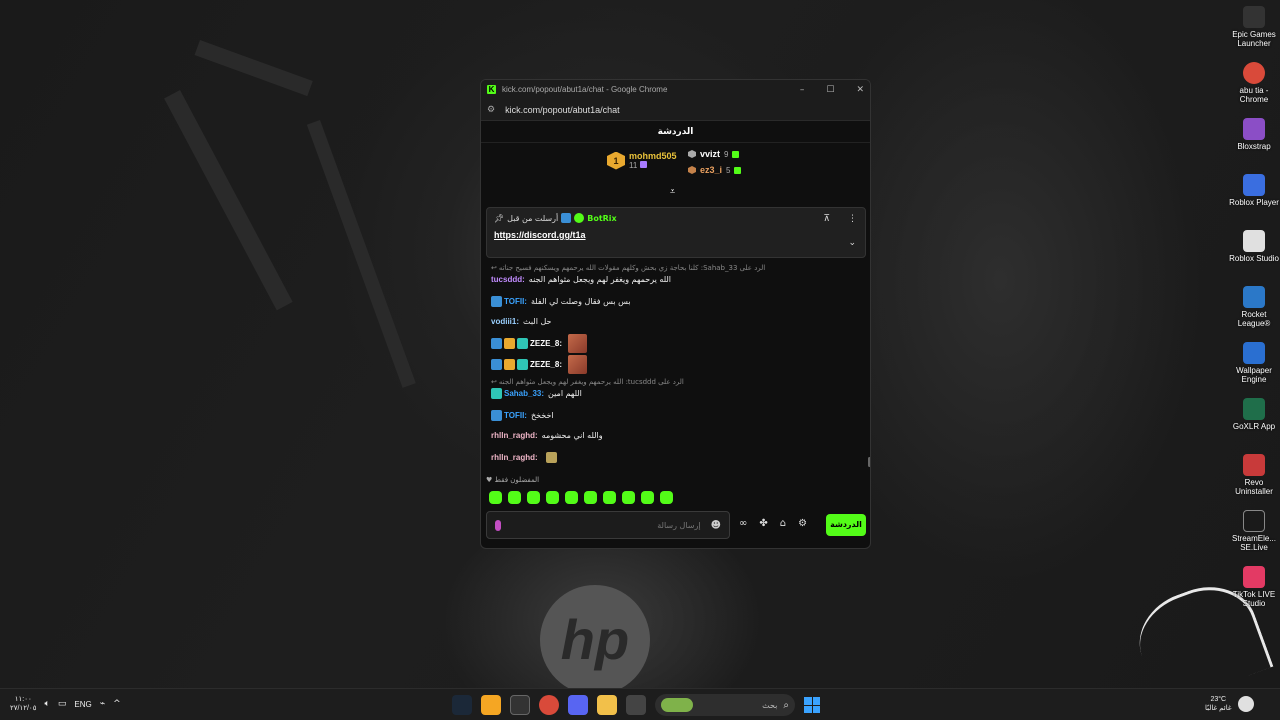 The width and height of the screenshot is (1280, 720). Describe the element at coordinates (852, 219) in the screenshot. I see `more-options-icon: ⋮` at that location.